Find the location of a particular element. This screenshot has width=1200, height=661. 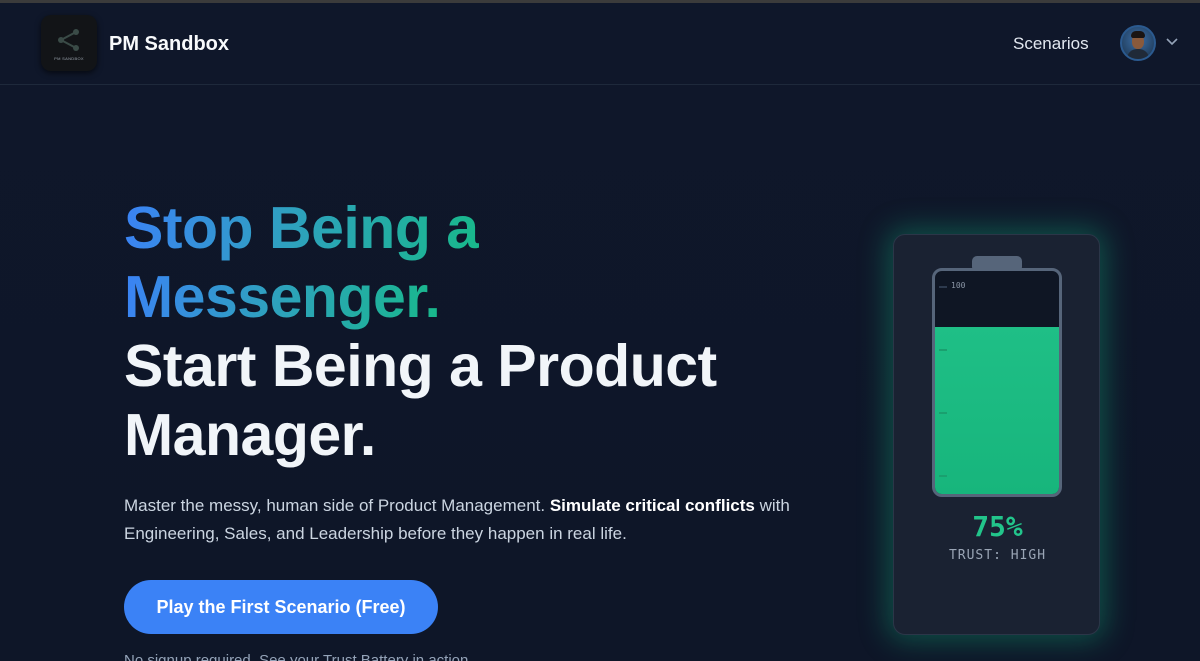

navbar: PM SANDBOX PM Sandbox Scenarios is located at coordinates (600, 44).